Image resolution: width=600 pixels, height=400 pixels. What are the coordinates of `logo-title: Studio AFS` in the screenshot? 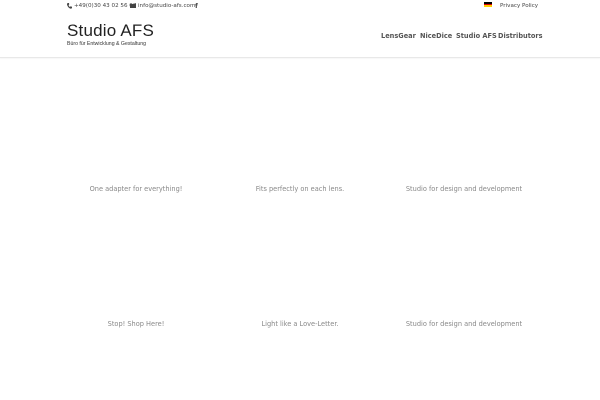 It's located at (110, 31).